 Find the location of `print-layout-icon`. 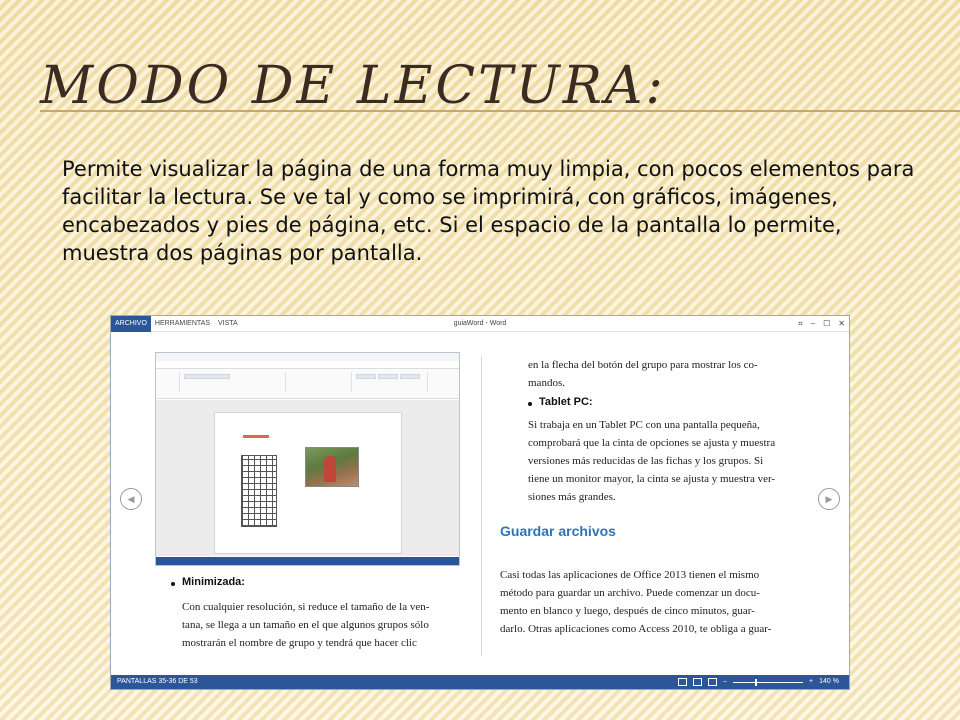

print-layout-icon is located at coordinates (698, 682).